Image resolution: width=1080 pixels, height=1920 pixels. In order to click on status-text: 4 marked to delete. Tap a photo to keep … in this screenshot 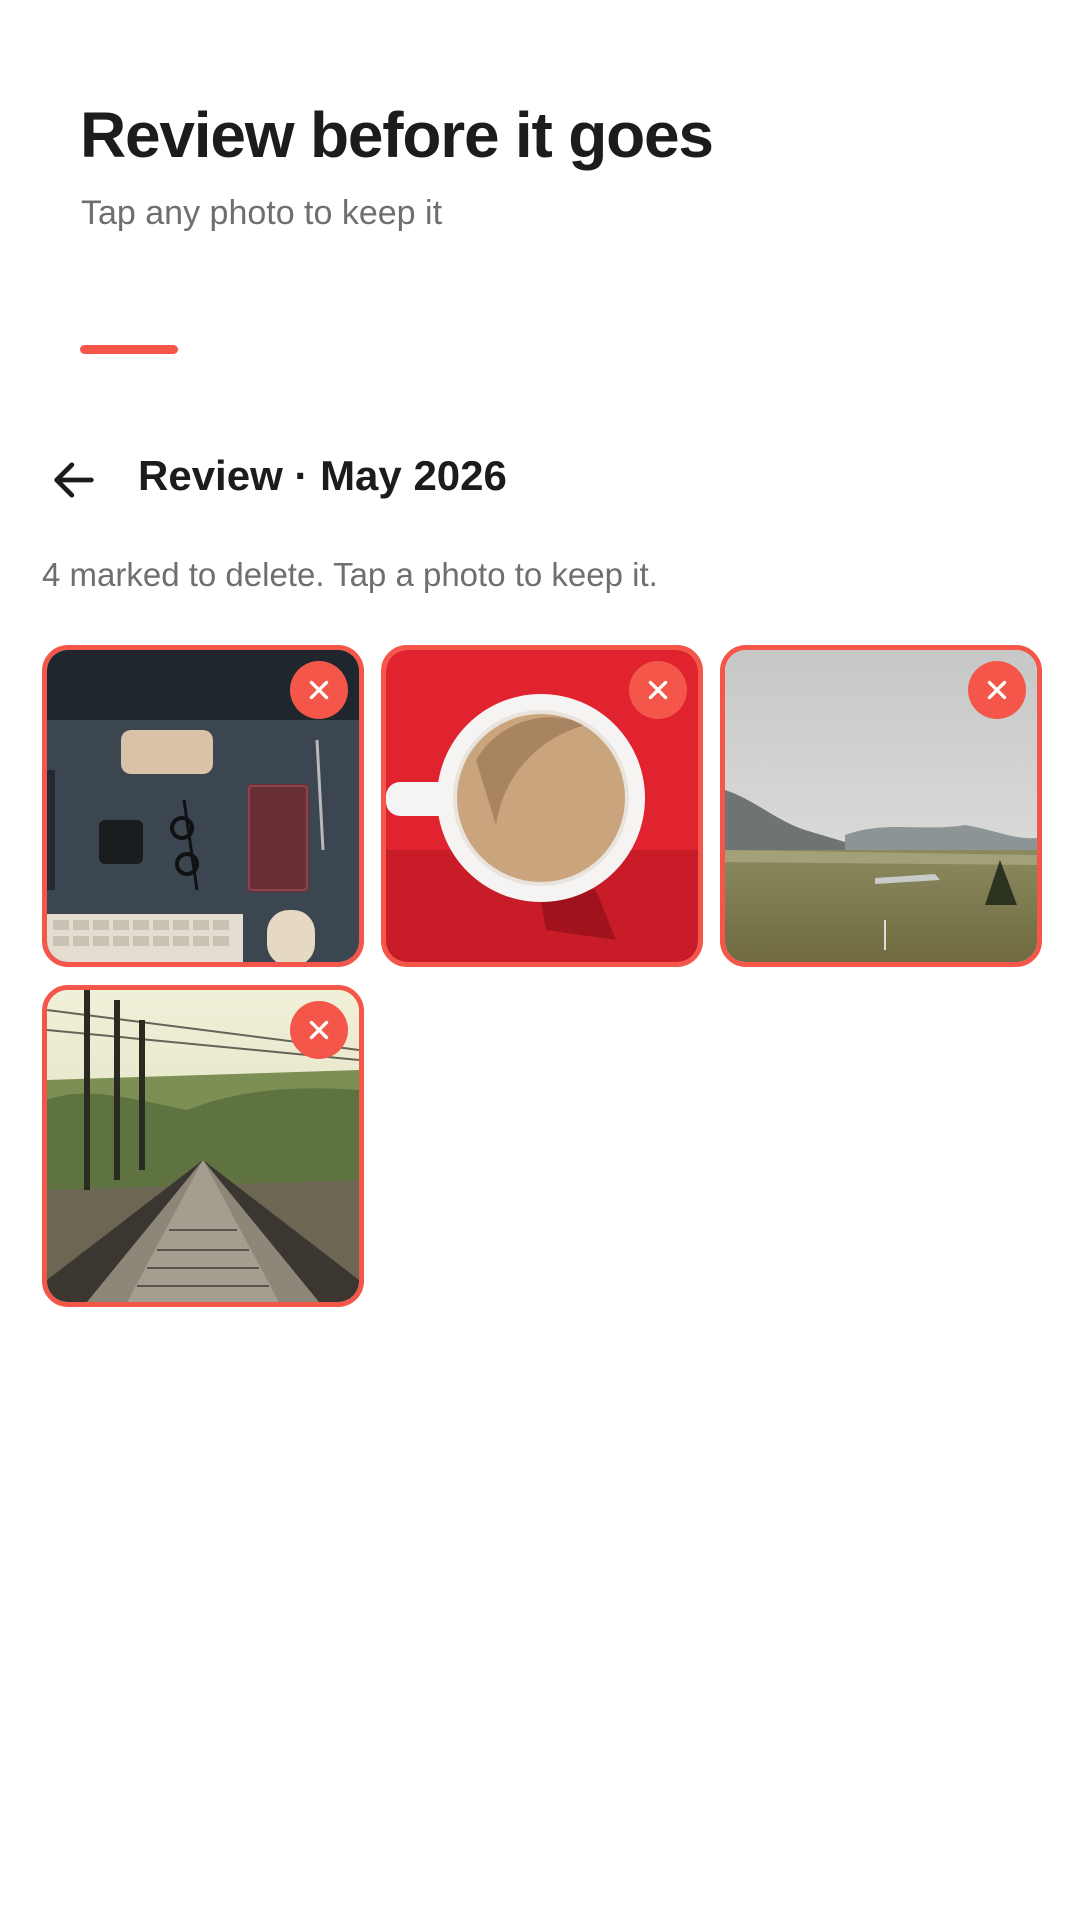, I will do `click(350, 574)`.